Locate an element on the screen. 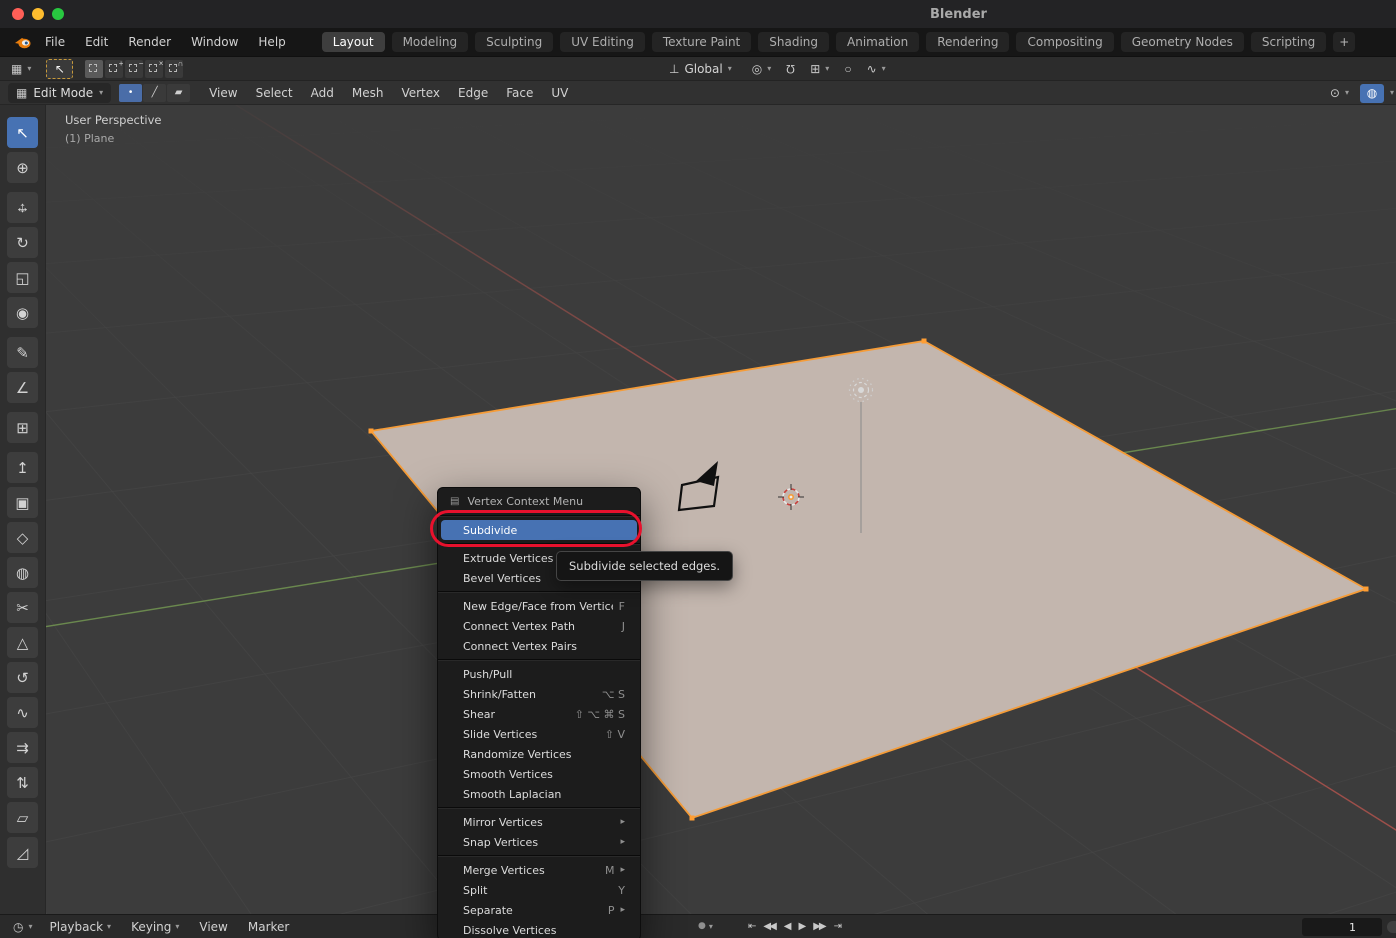  play-reverse-button: ◀ is located at coordinates (787, 926).